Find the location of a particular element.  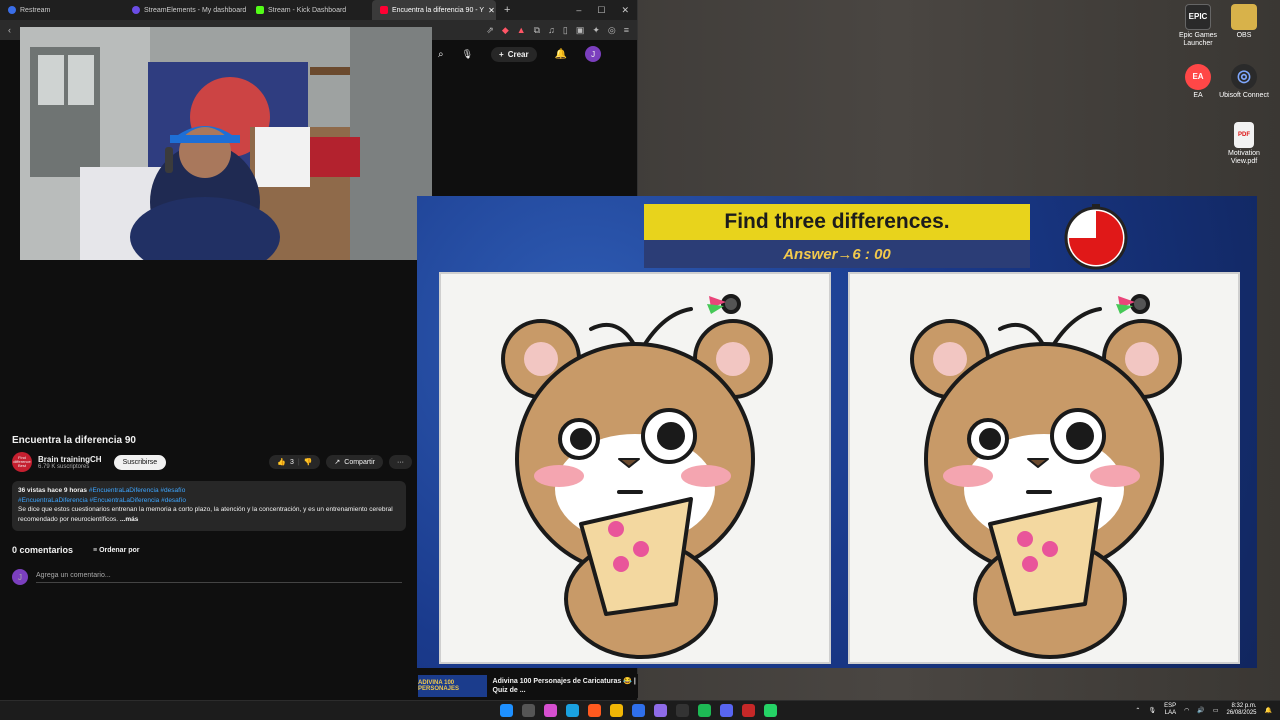

plus-icon: + is located at coordinates (501, 54).